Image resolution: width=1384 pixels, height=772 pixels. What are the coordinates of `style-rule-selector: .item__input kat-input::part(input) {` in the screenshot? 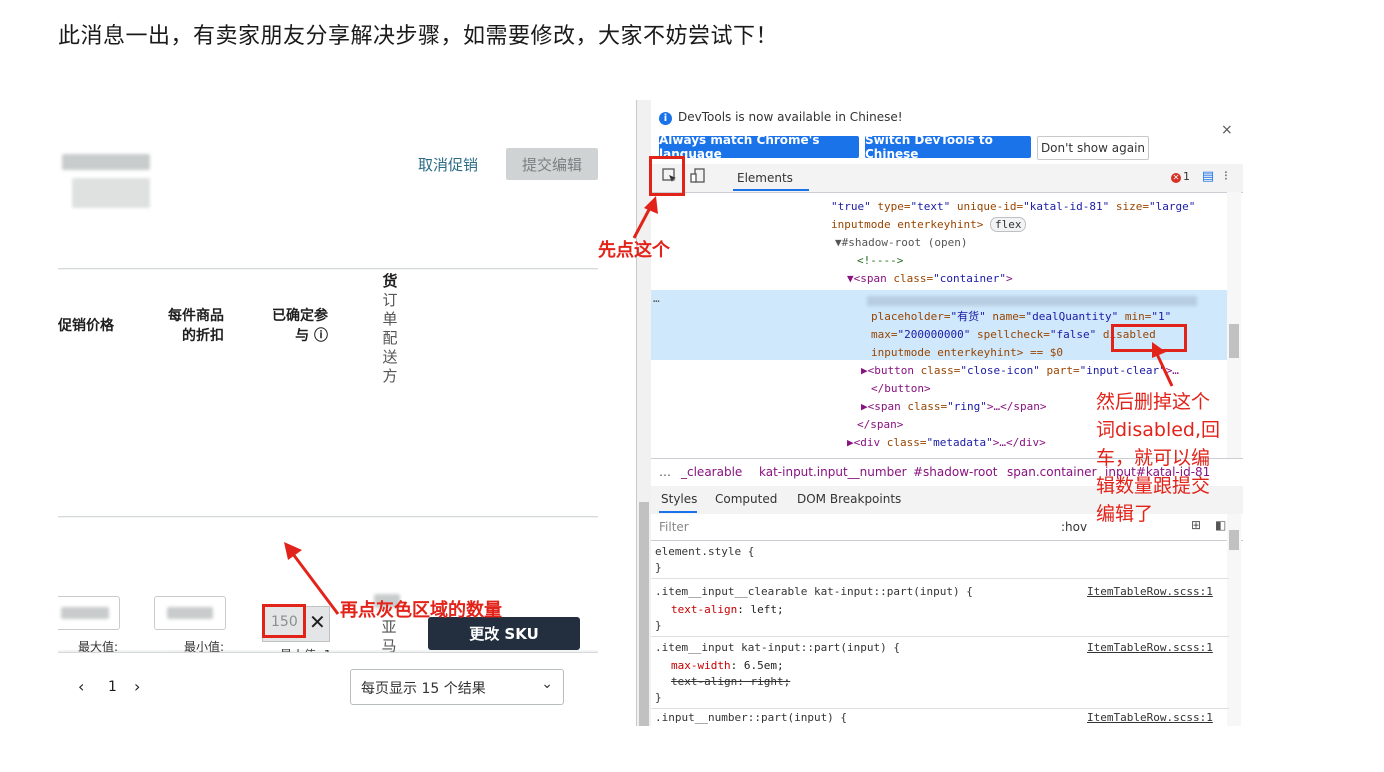 It's located at (777, 648).